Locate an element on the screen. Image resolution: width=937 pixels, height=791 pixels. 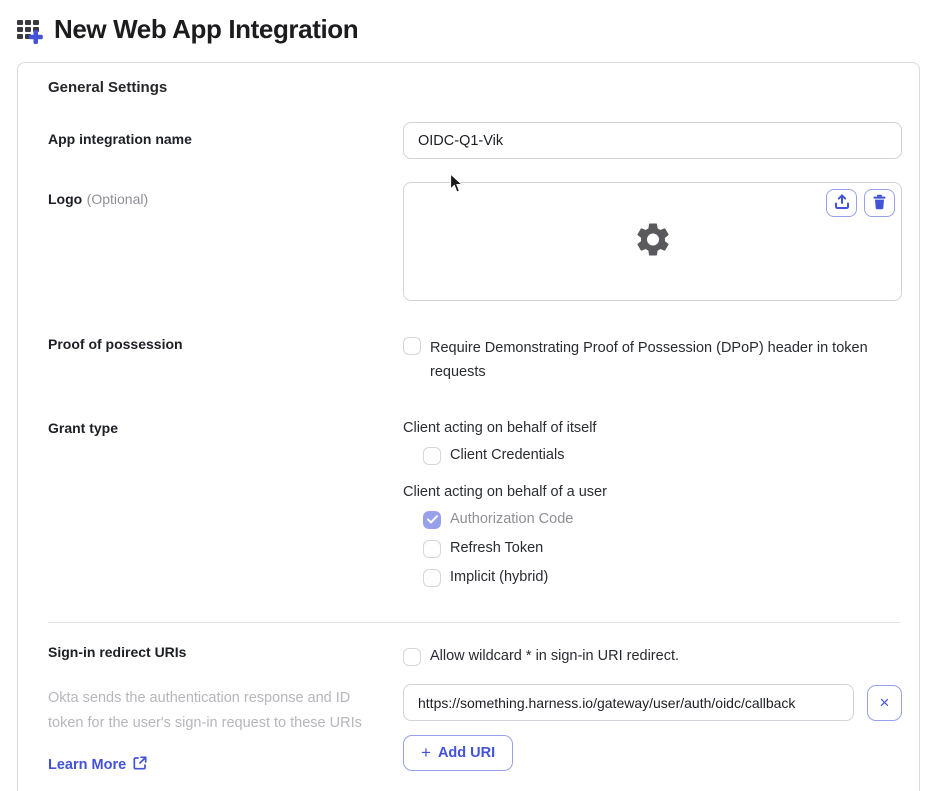
learn-more-link: Learn More is located at coordinates (97, 765).